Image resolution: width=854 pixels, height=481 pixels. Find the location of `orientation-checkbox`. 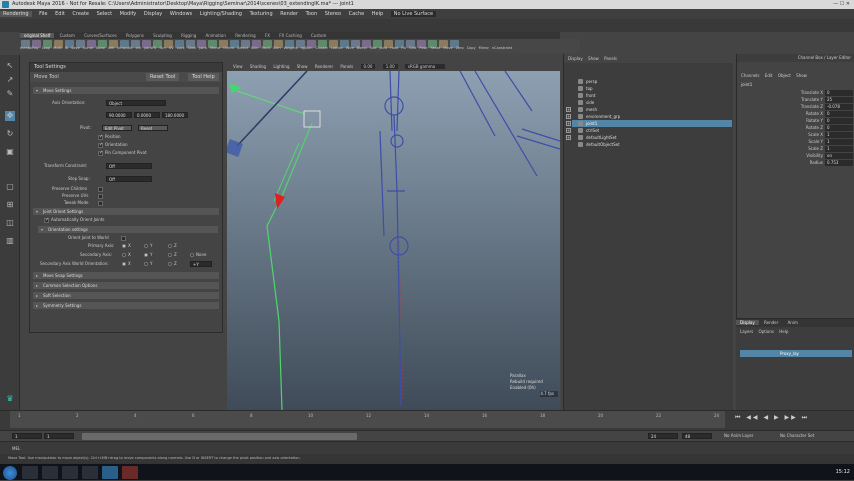

orientation-checkbox is located at coordinates (100, 145).